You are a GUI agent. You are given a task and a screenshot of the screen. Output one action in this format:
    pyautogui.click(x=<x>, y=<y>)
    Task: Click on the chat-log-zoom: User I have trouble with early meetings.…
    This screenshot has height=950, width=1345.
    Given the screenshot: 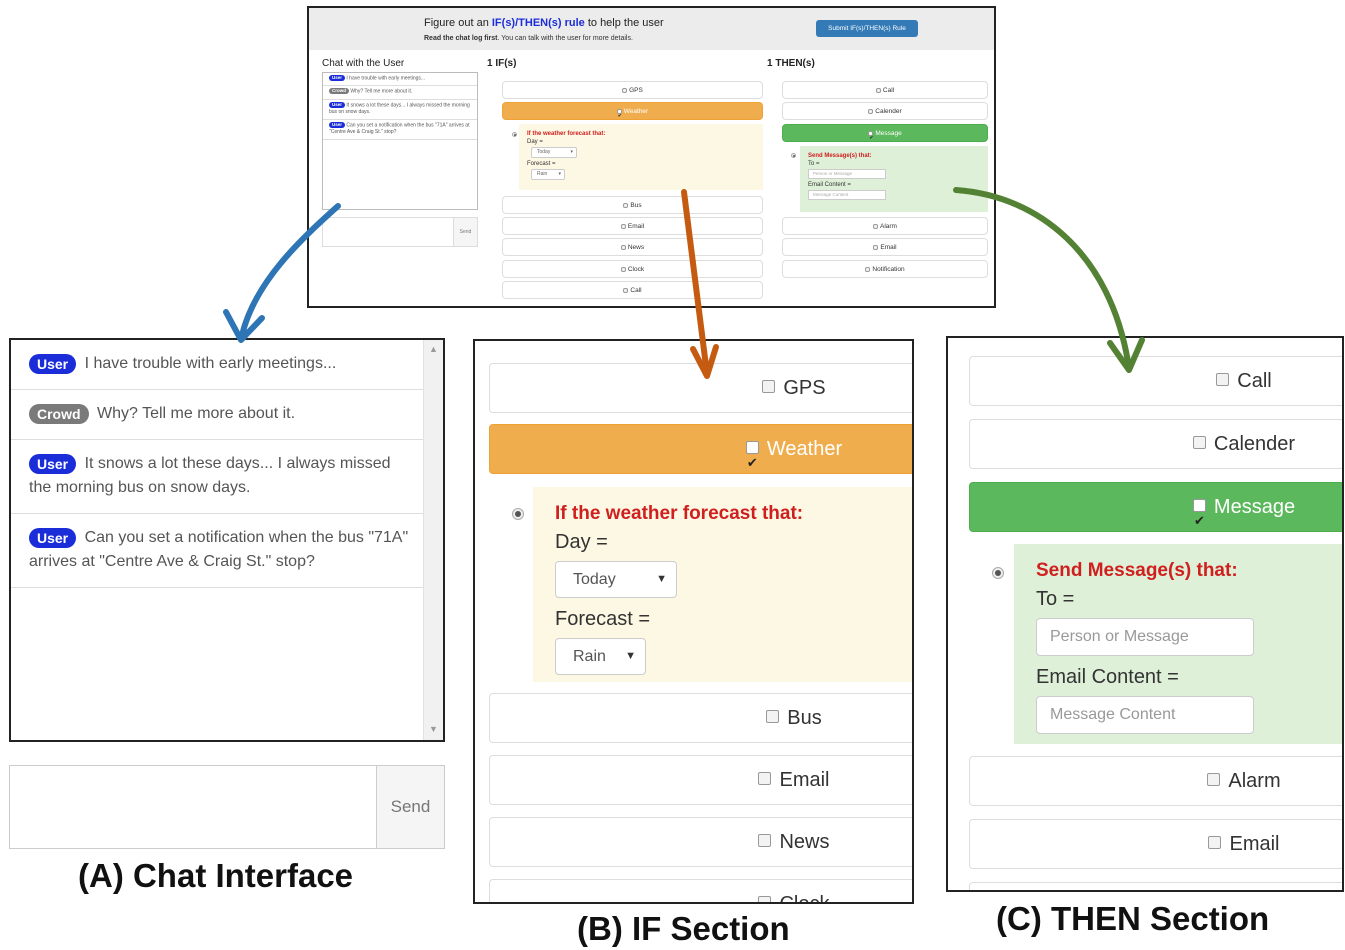 What is the action you would take?
    pyautogui.click(x=227, y=540)
    